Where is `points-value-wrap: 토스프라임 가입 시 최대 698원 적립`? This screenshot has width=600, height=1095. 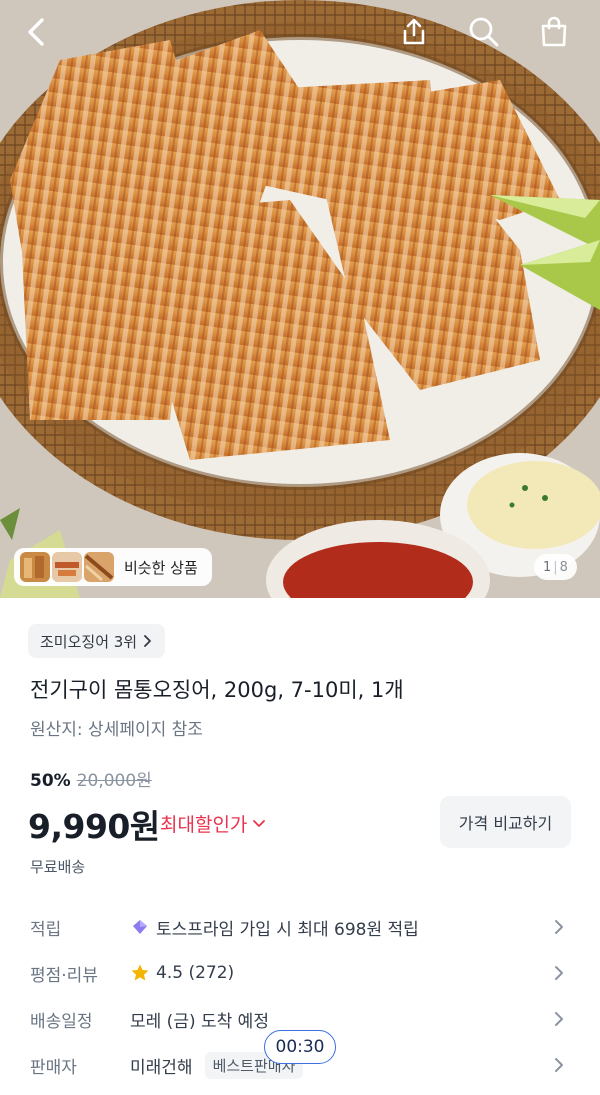 points-value-wrap: 토스프라임 가입 시 최대 698원 적립 is located at coordinates (274, 927).